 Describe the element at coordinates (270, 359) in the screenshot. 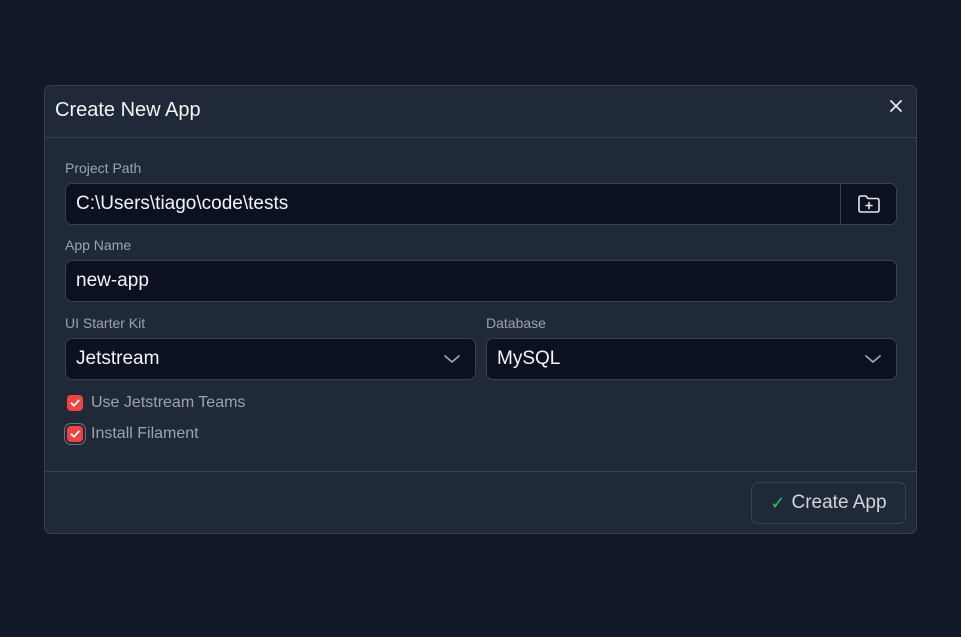

I see `starter-kit-select: Jetstream` at that location.